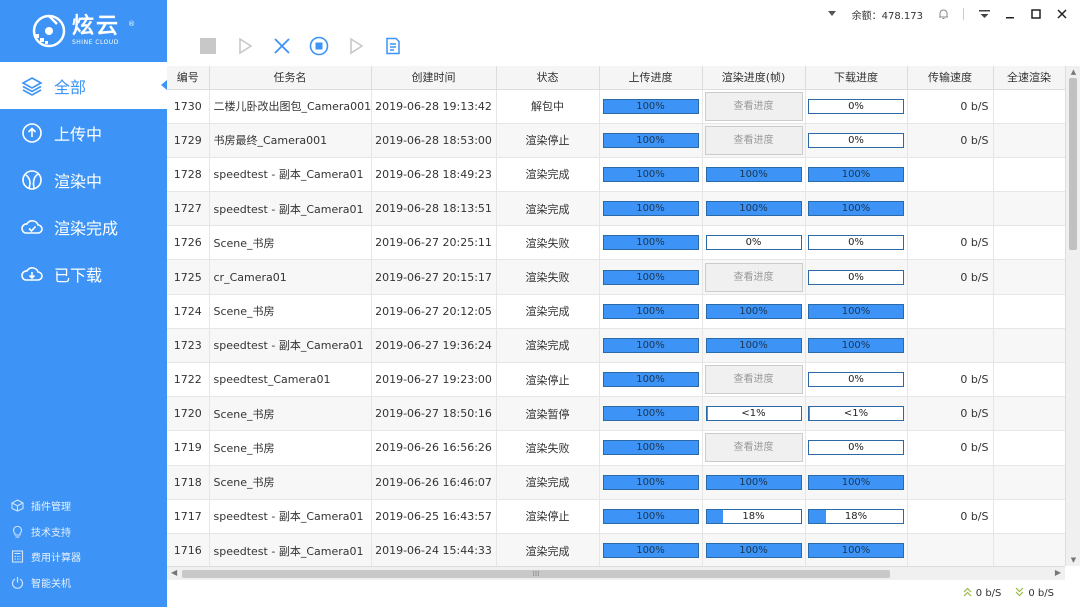 The height and width of the screenshot is (607, 1080). Describe the element at coordinates (174, 572) in the screenshot. I see `scroll-left-icon: ◀` at that location.